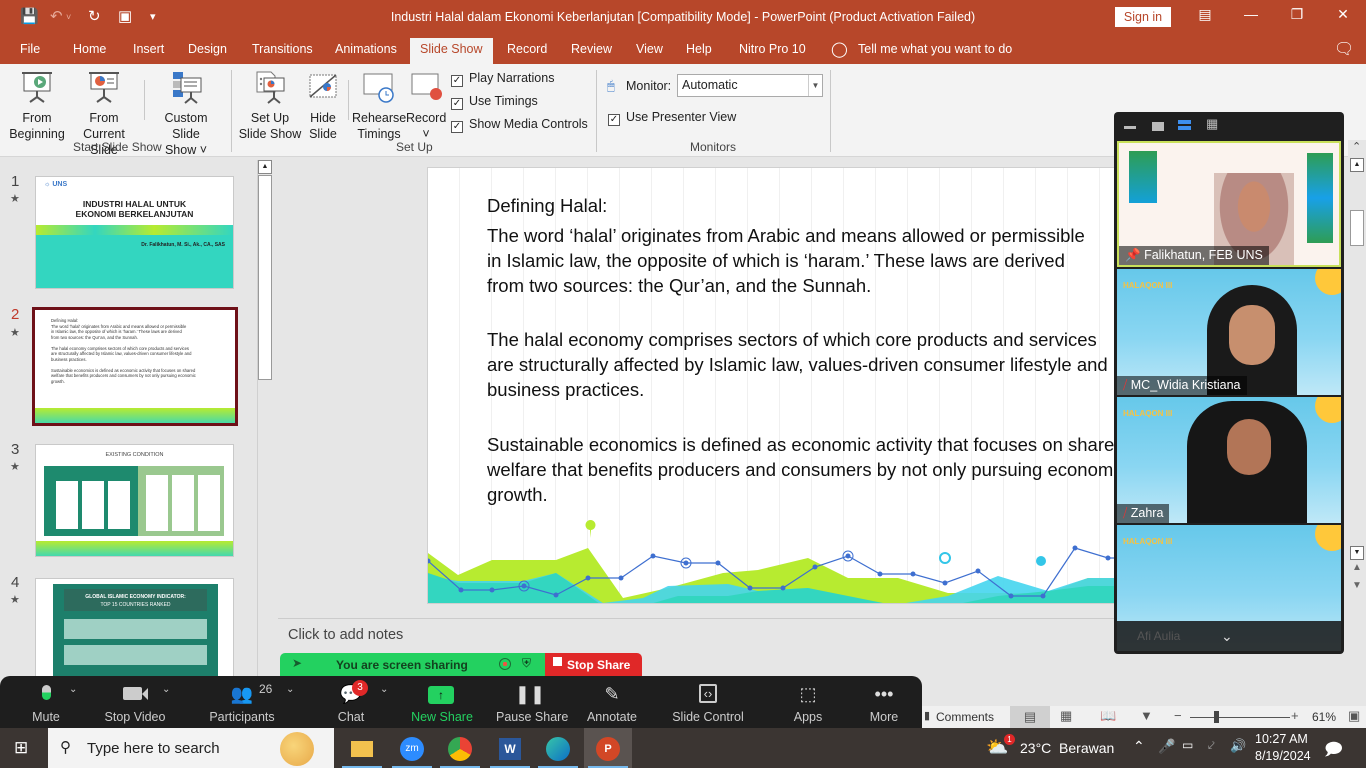  I want to click on show-hidden-icons-chevron: ⌃, so click(1139, 746).